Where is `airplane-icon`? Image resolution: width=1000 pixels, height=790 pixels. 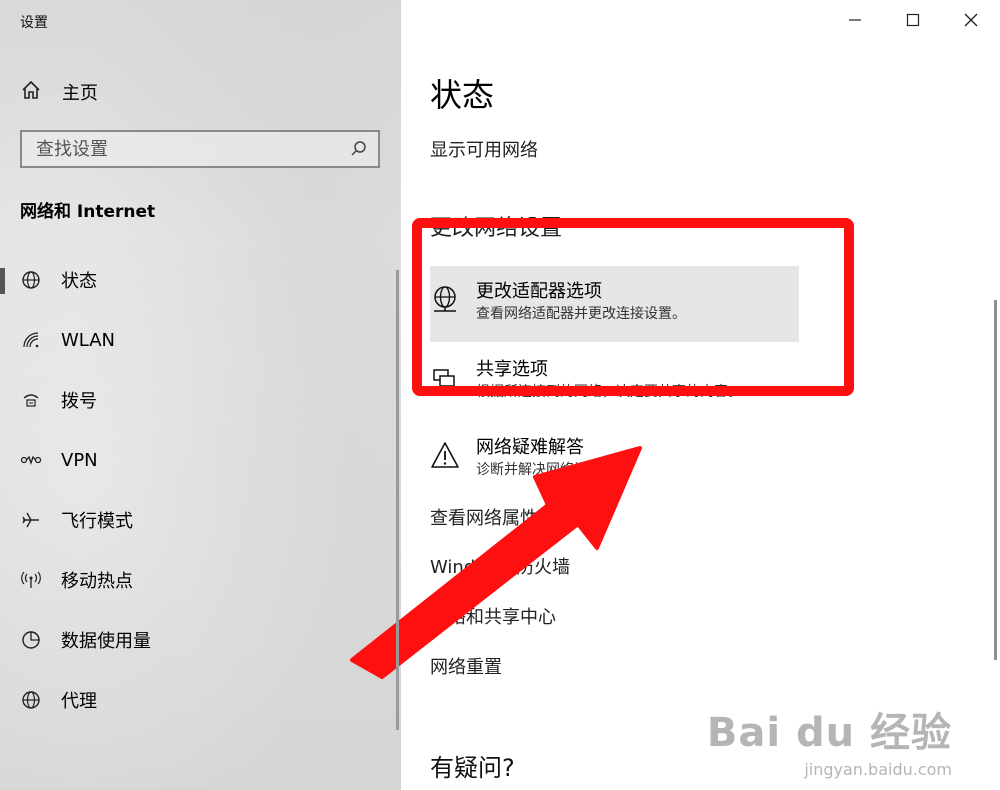
airplane-icon is located at coordinates (31, 520).